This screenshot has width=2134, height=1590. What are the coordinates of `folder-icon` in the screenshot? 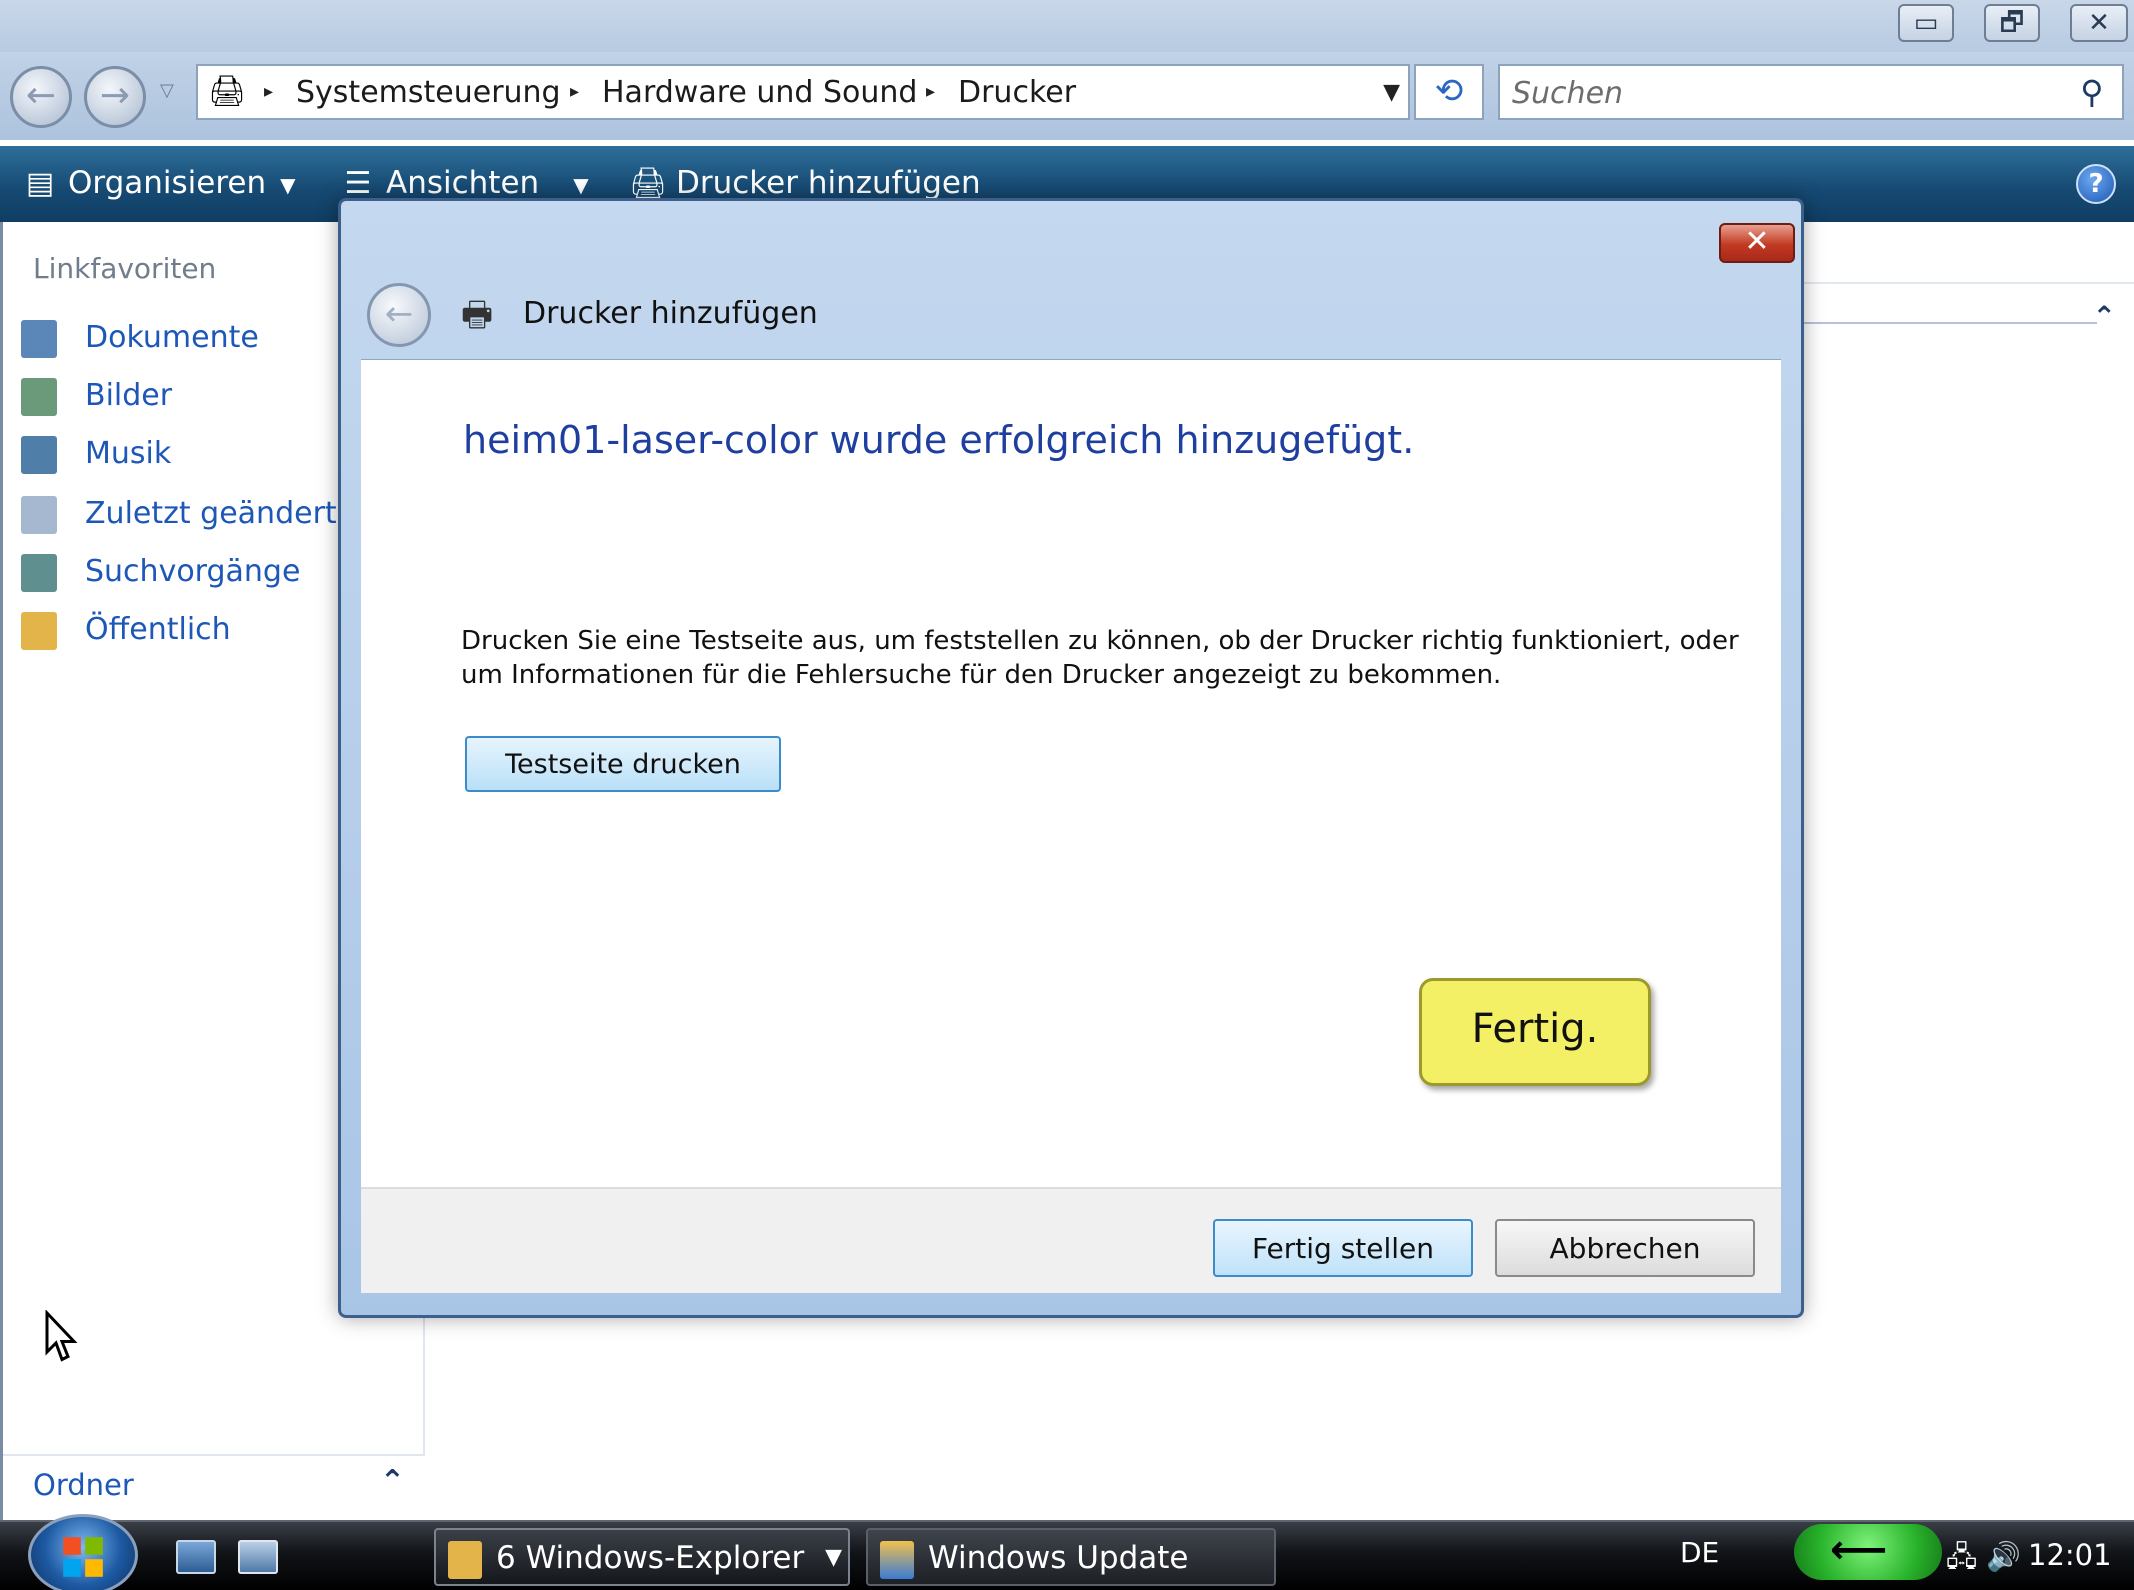 It's located at (465, 1559).